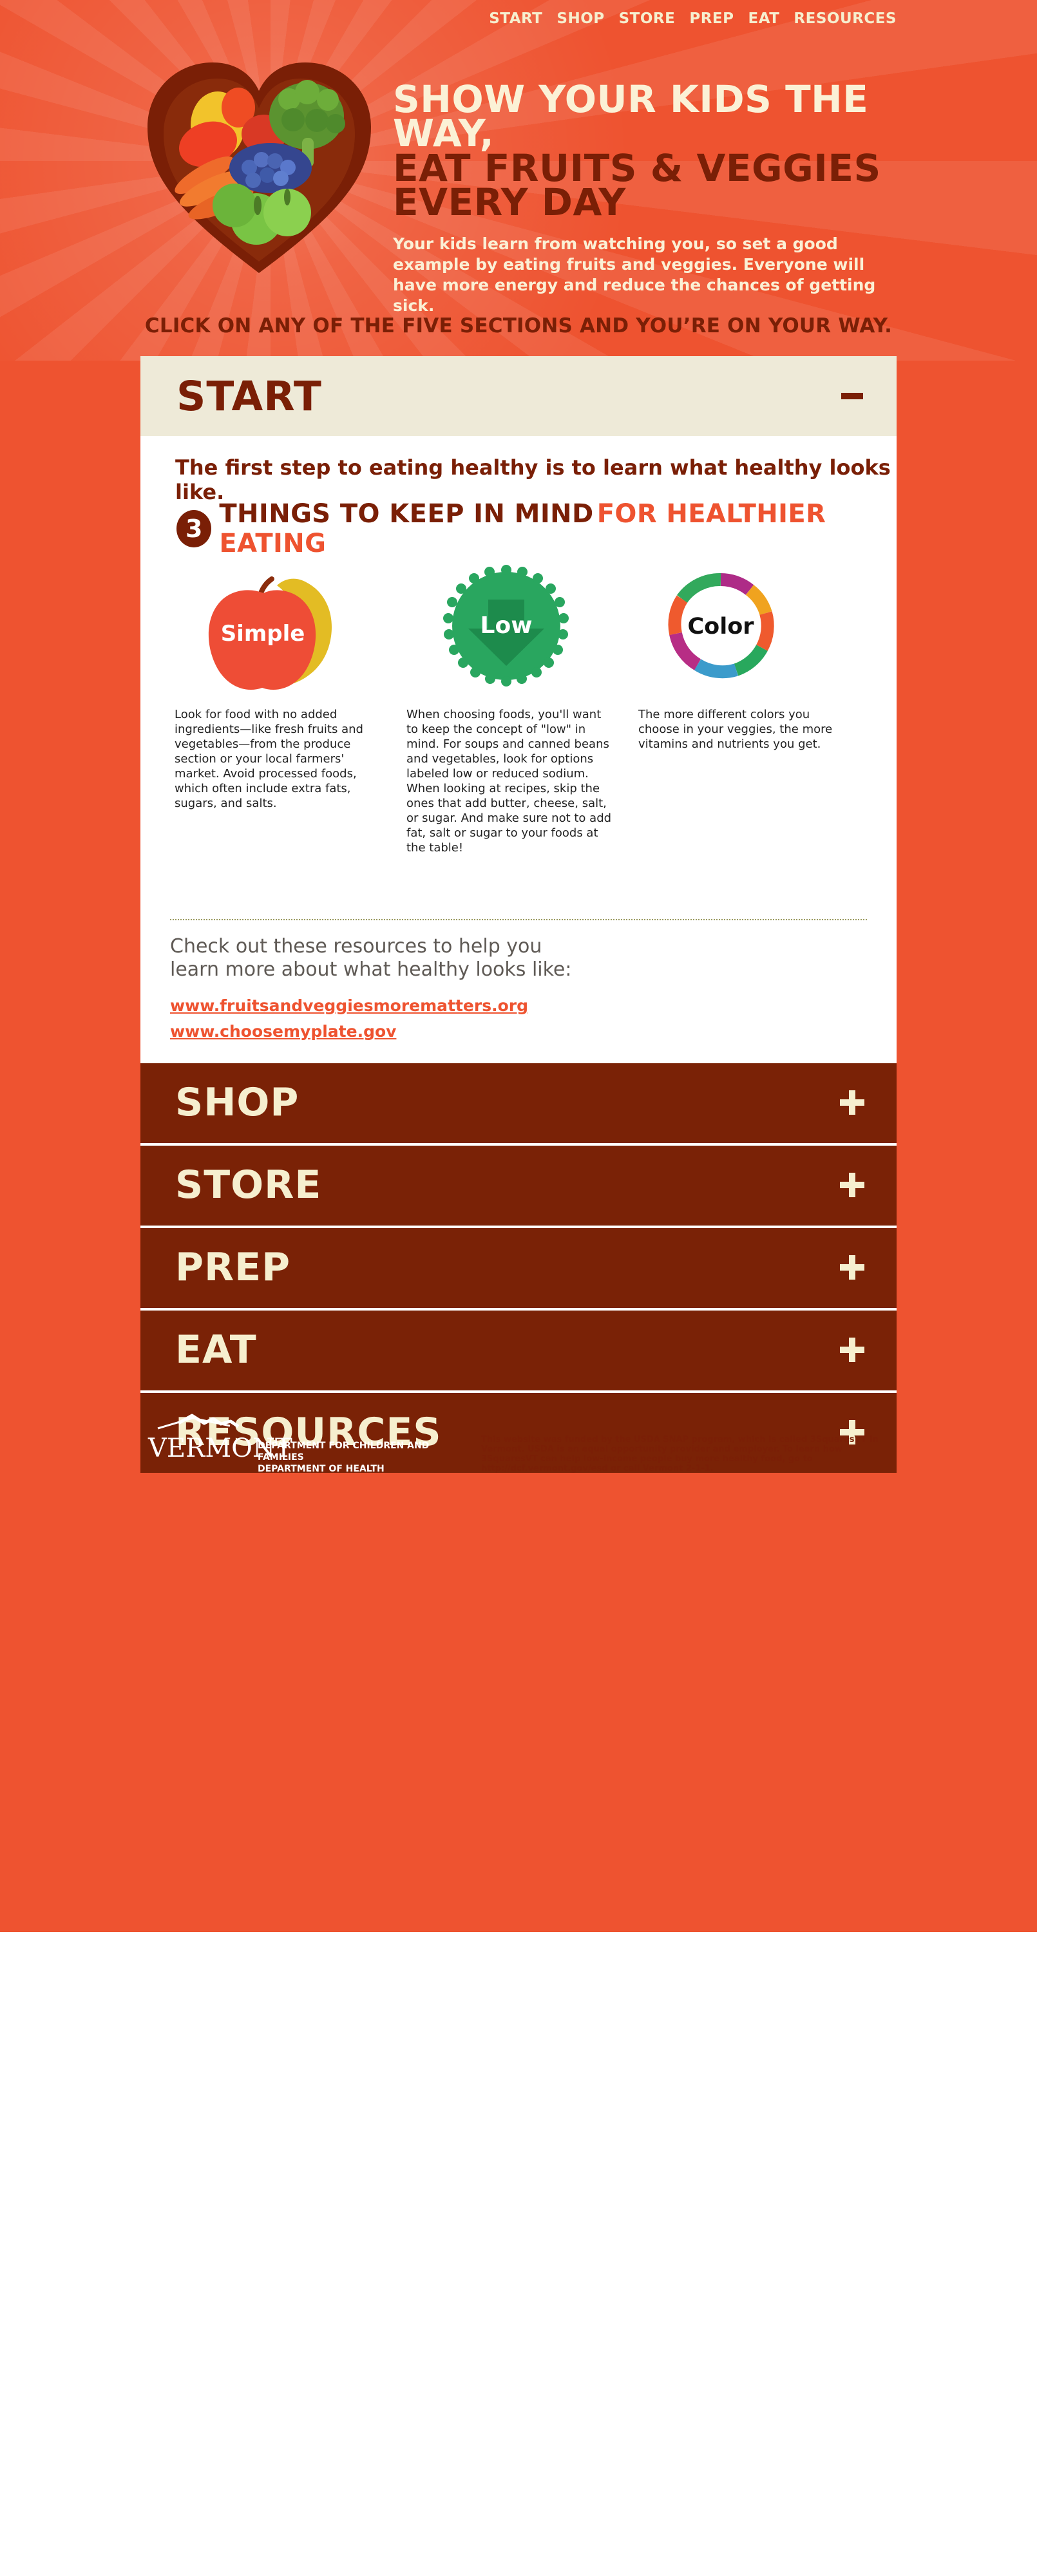 The image size is (1037, 2576). Describe the element at coordinates (845, 18) in the screenshot. I see `nav-item-resources: RESOURCES` at that location.